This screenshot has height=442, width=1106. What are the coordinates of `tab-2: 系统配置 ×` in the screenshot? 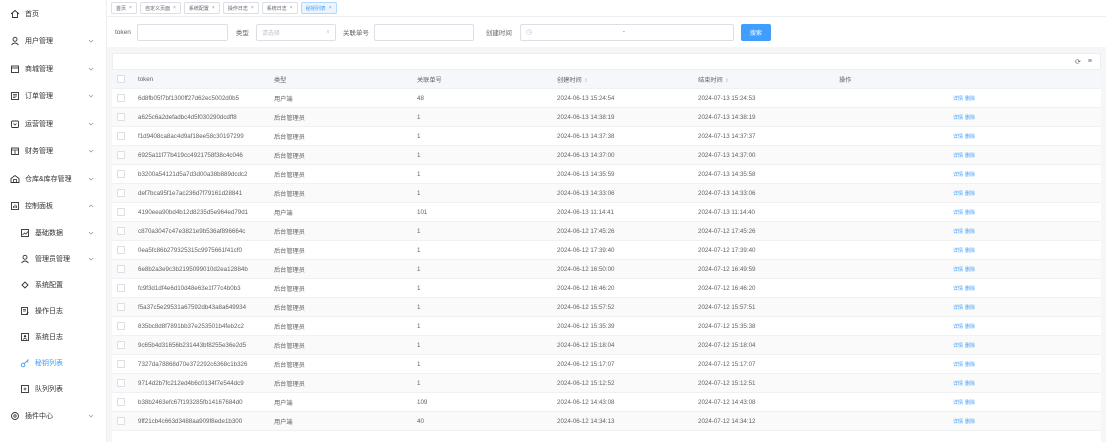 It's located at (201, 8).